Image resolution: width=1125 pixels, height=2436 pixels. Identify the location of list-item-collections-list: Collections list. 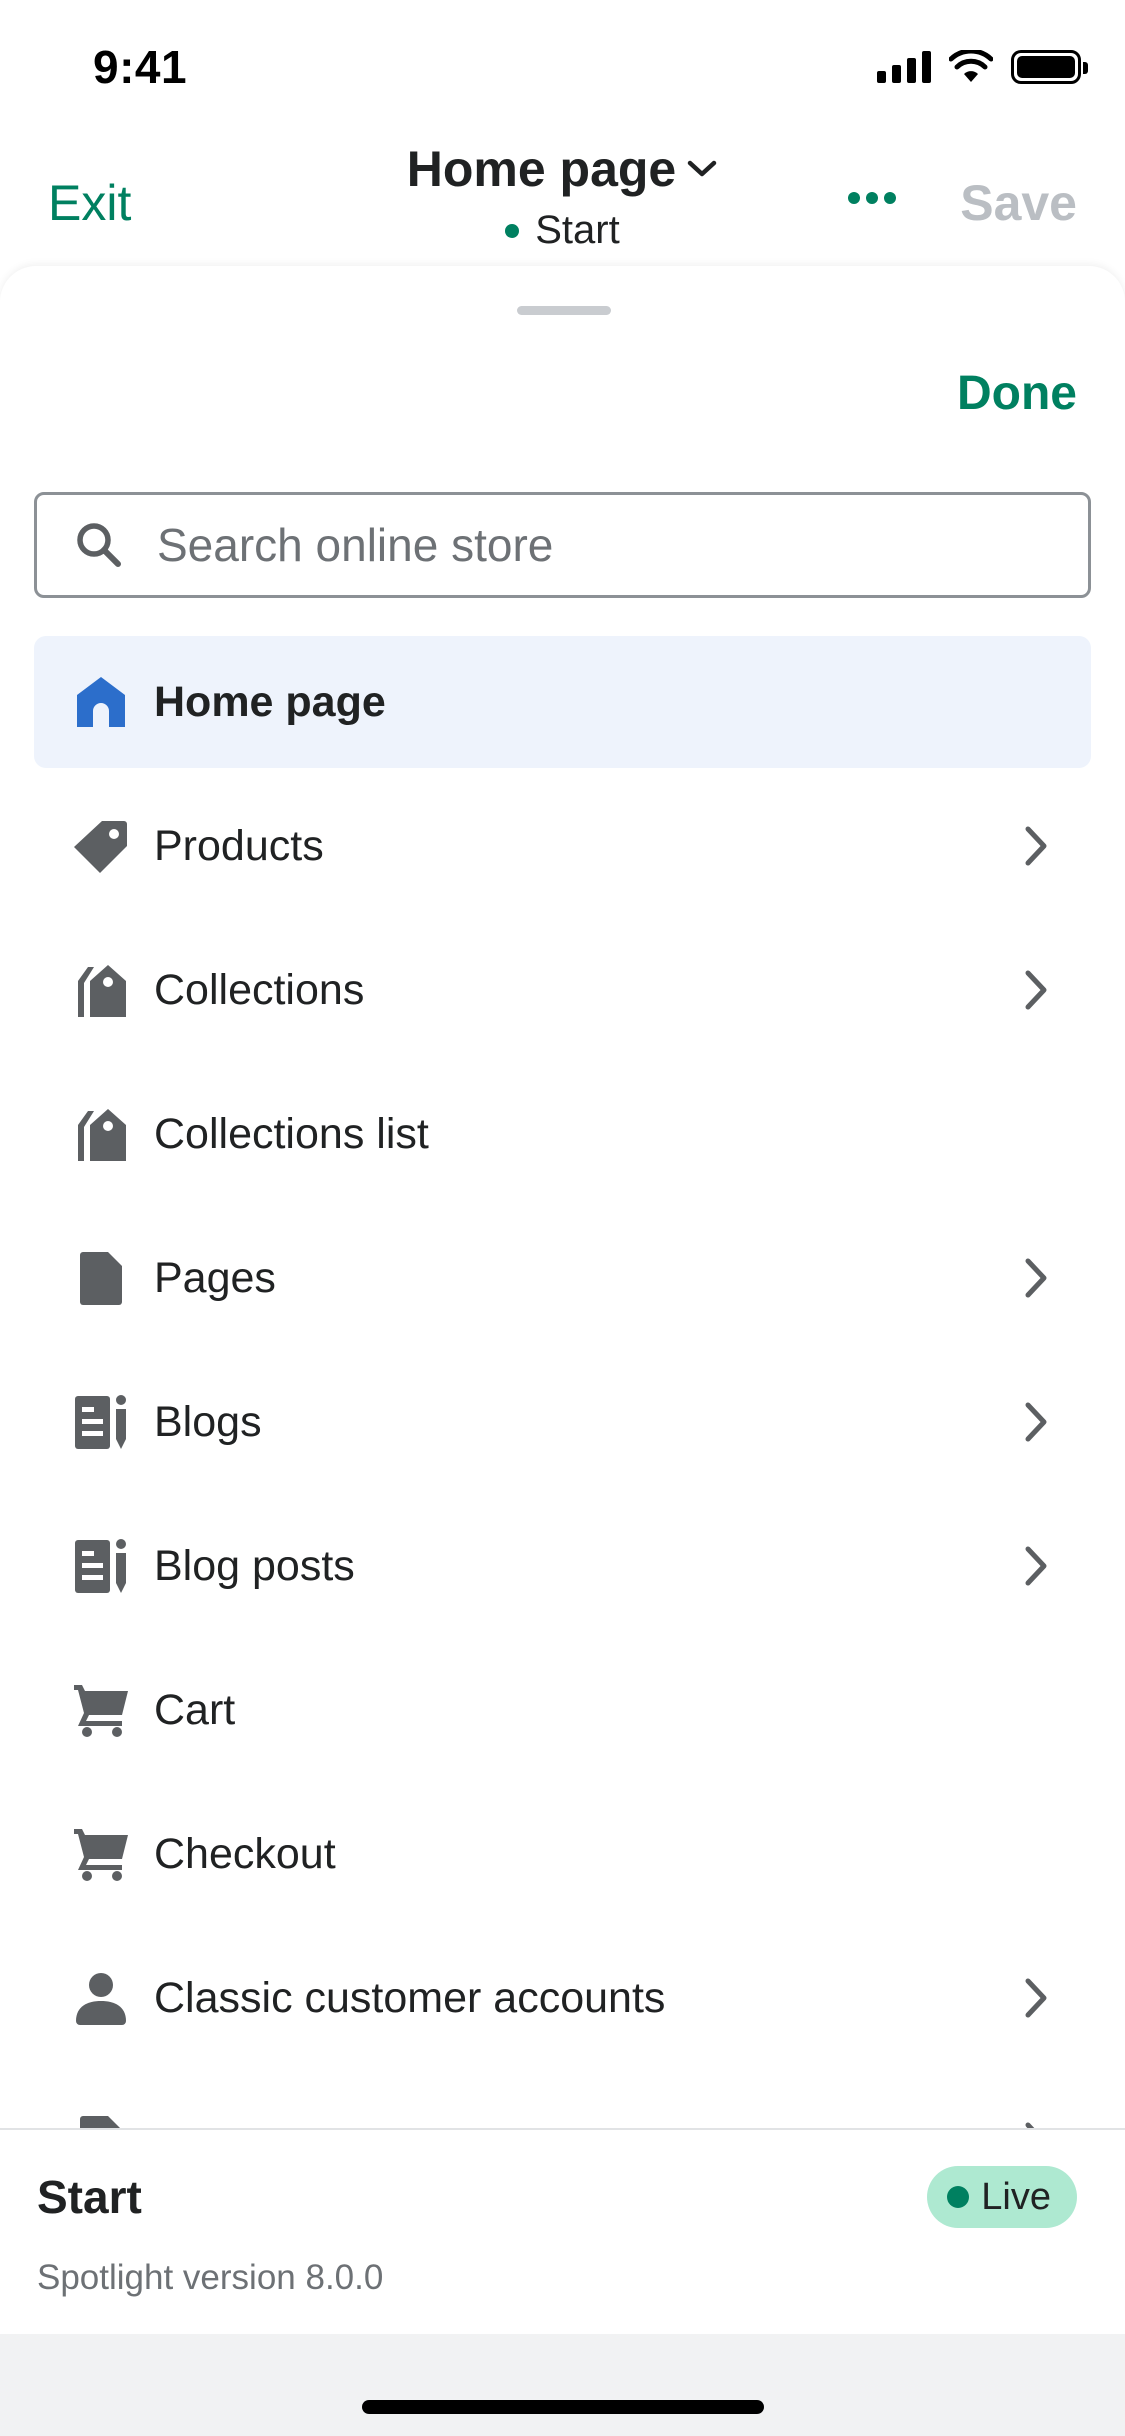
(562, 1134).